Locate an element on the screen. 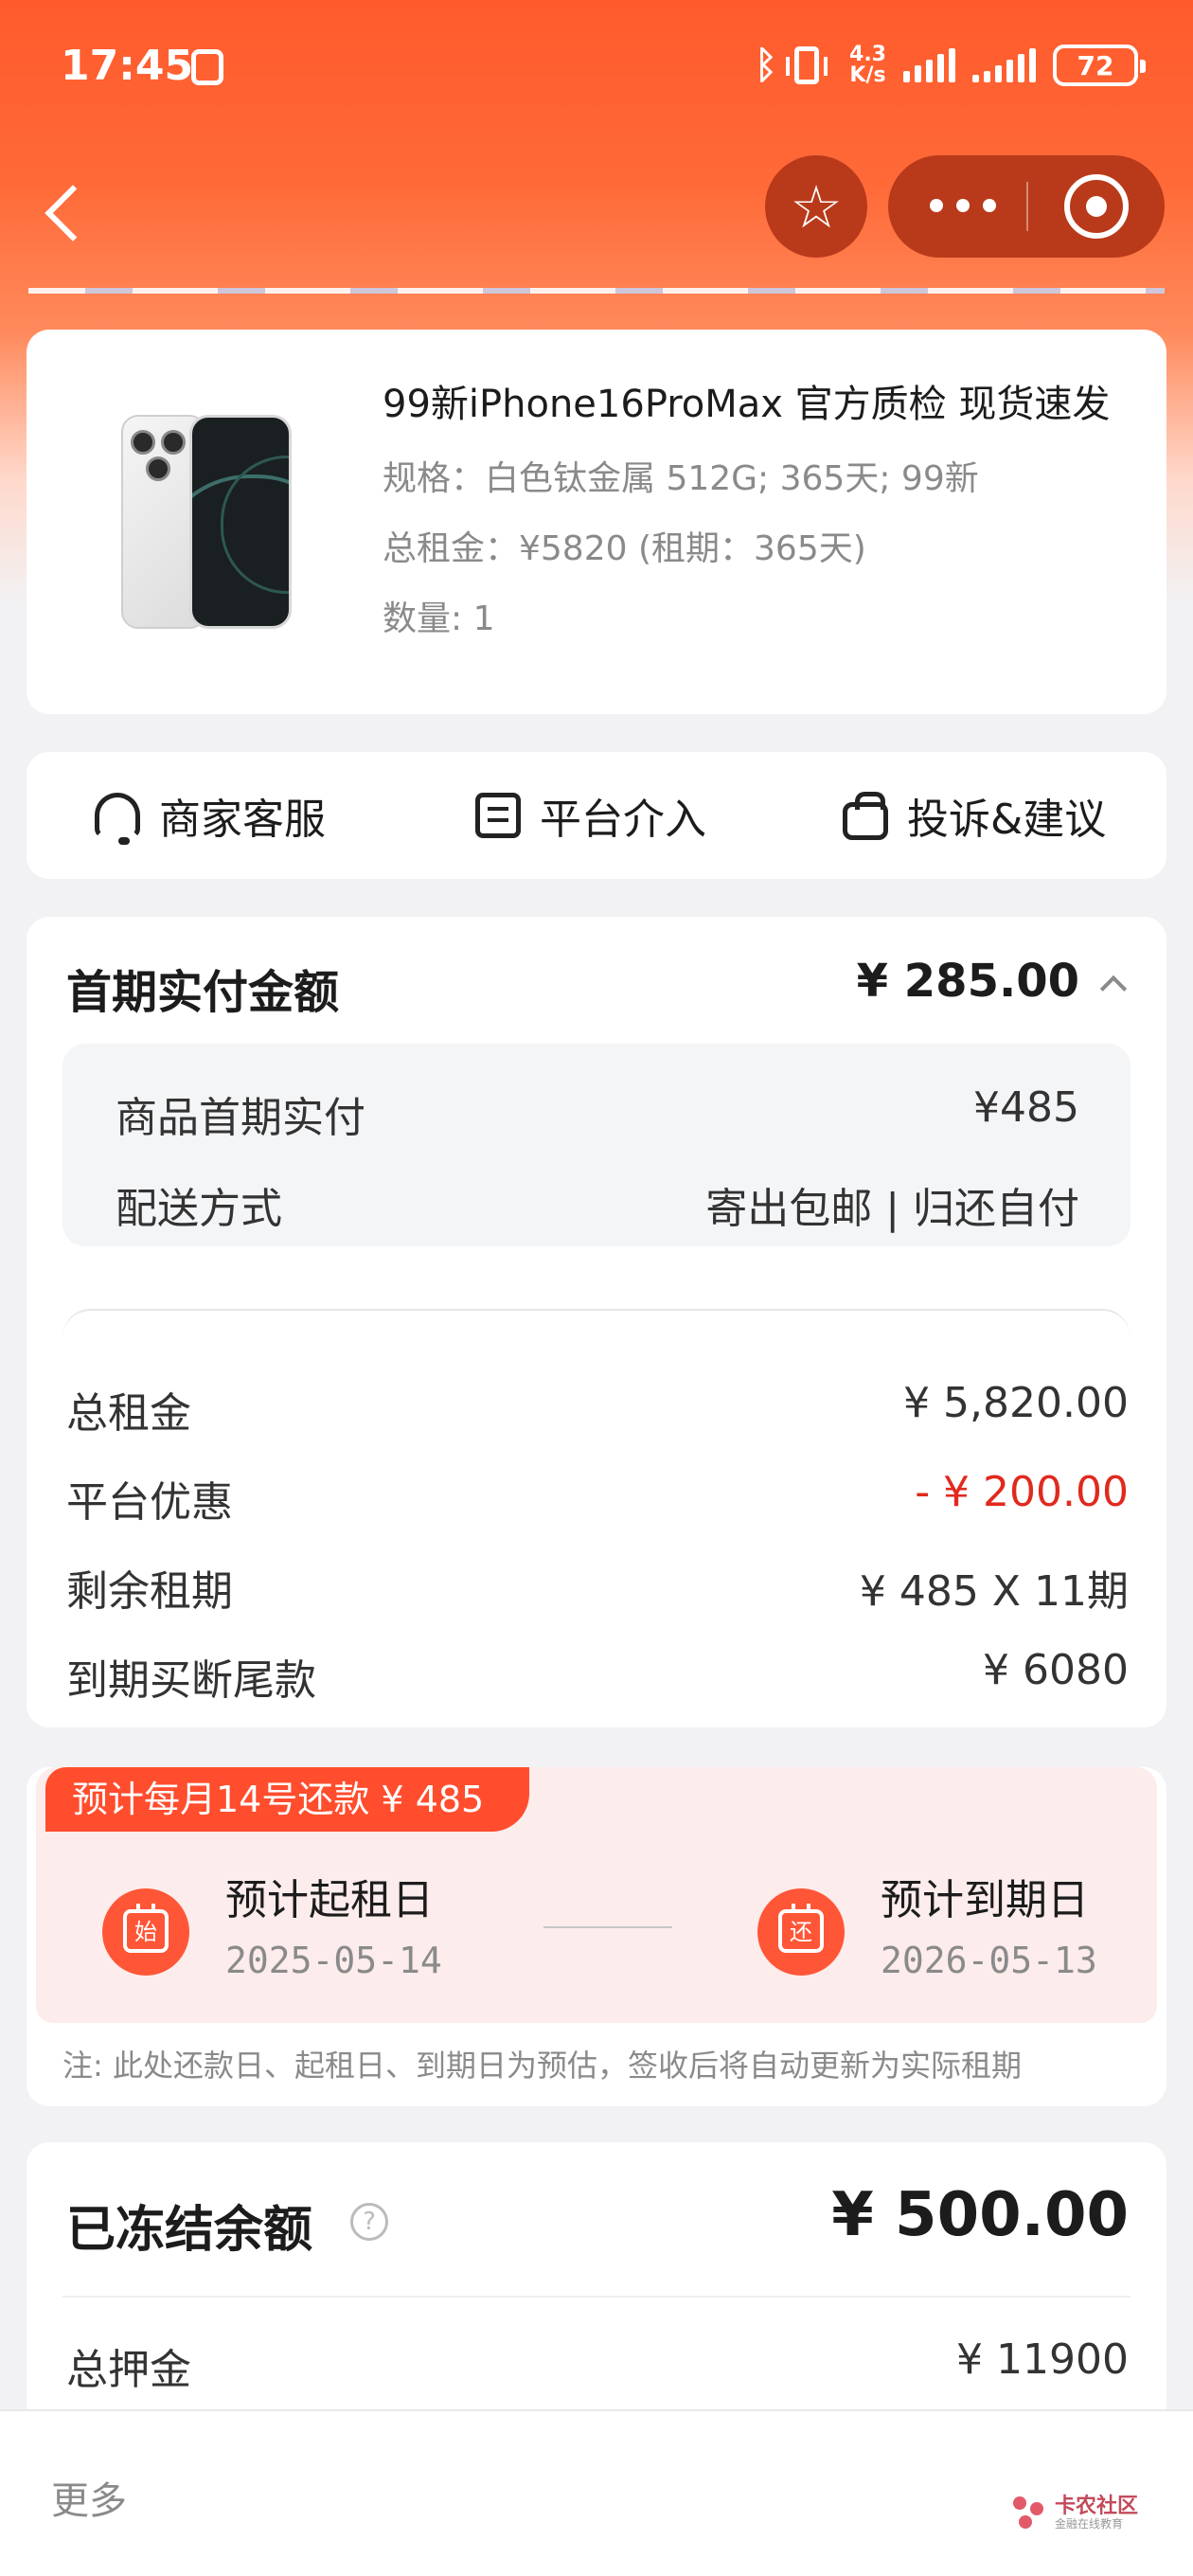  platform-intervene-label: 平台介入 is located at coordinates (623, 820).